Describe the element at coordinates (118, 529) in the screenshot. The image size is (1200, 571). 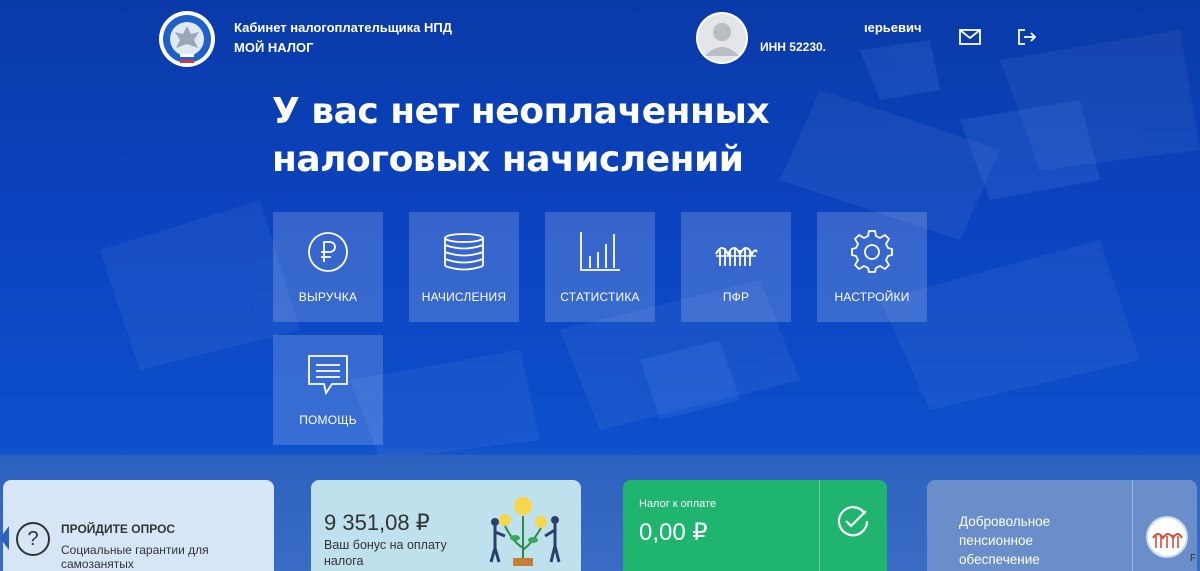
I see `survey-title: ПРОЙДИТЕ ОПРОС` at that location.